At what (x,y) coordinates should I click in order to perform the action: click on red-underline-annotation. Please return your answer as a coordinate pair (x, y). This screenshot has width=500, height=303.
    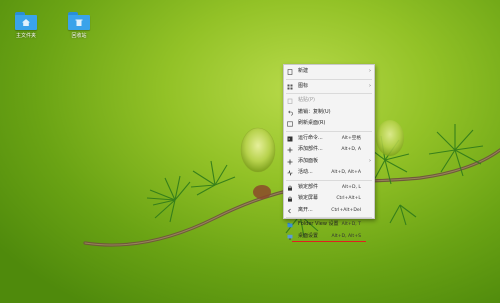
    Looking at the image, I should click on (329, 241).